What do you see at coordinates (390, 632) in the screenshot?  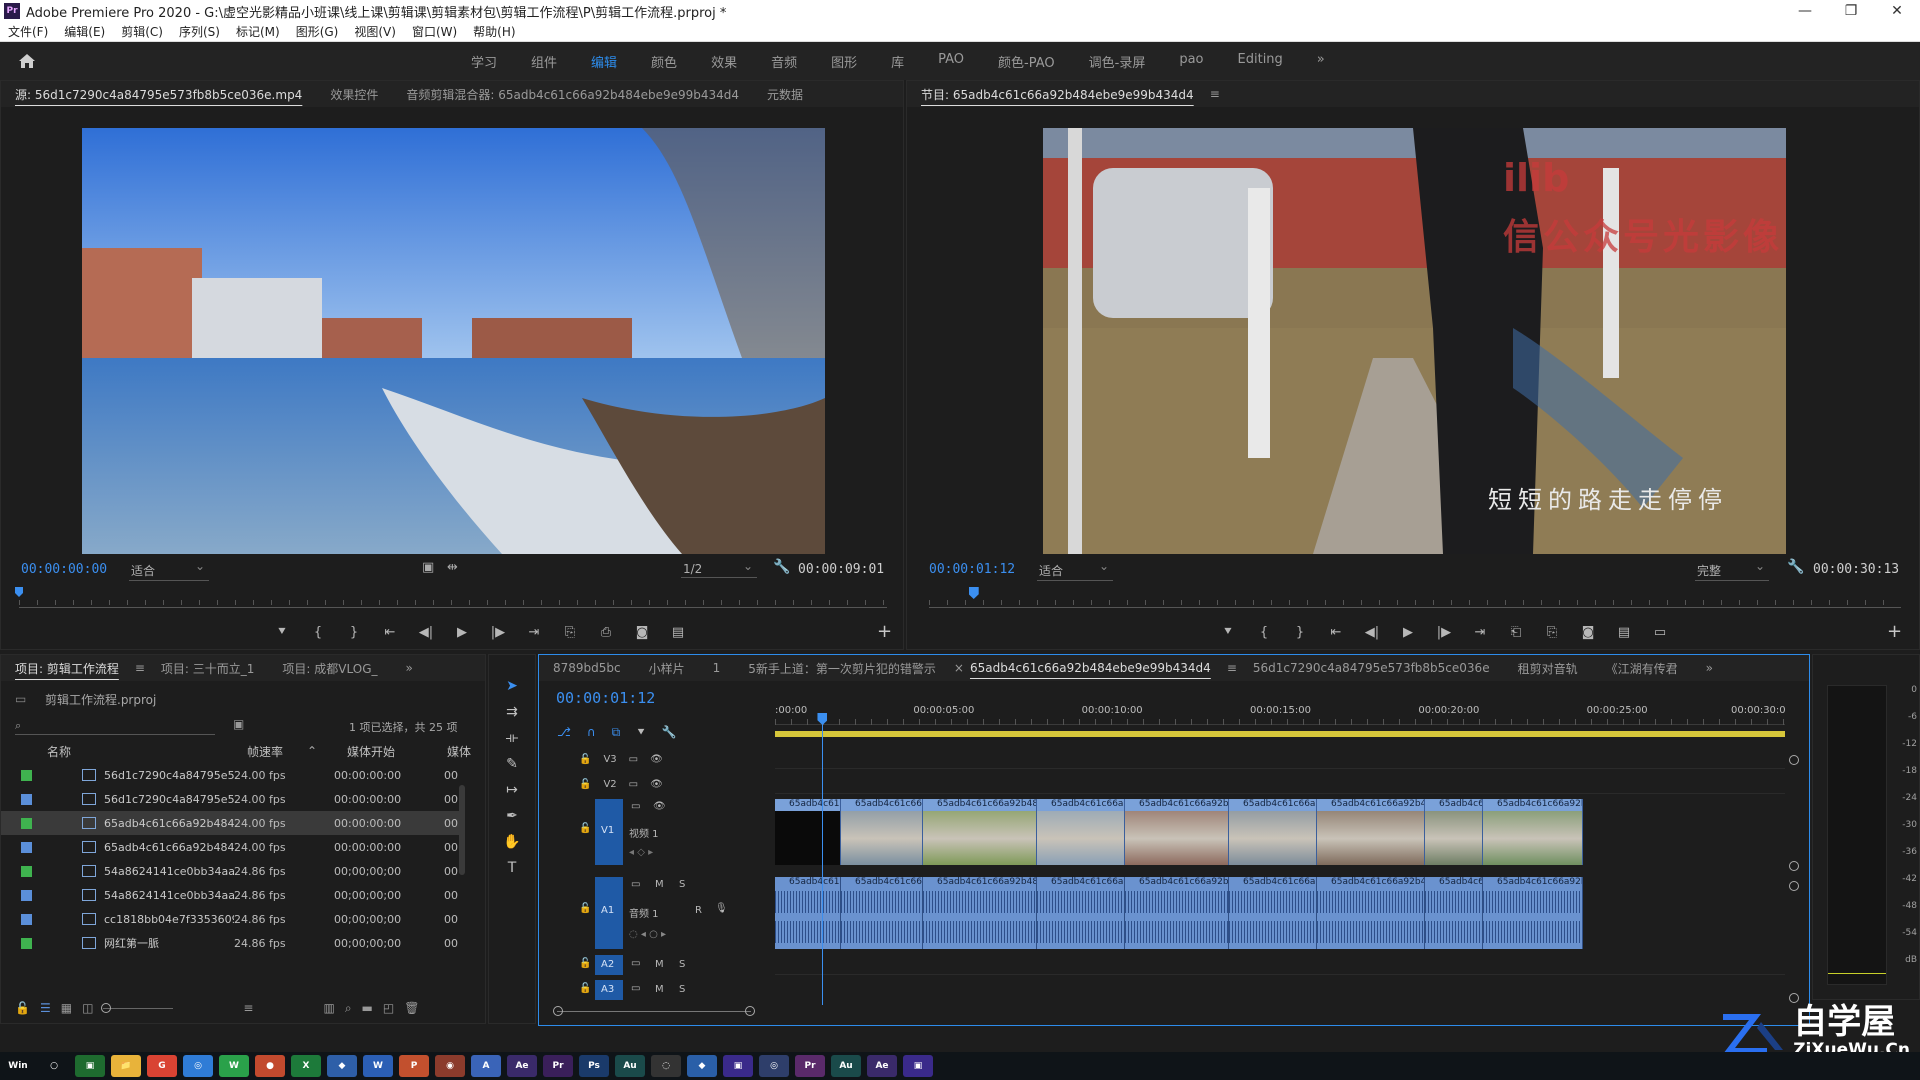 I see `go-to-in-icon: ⇤` at bounding box center [390, 632].